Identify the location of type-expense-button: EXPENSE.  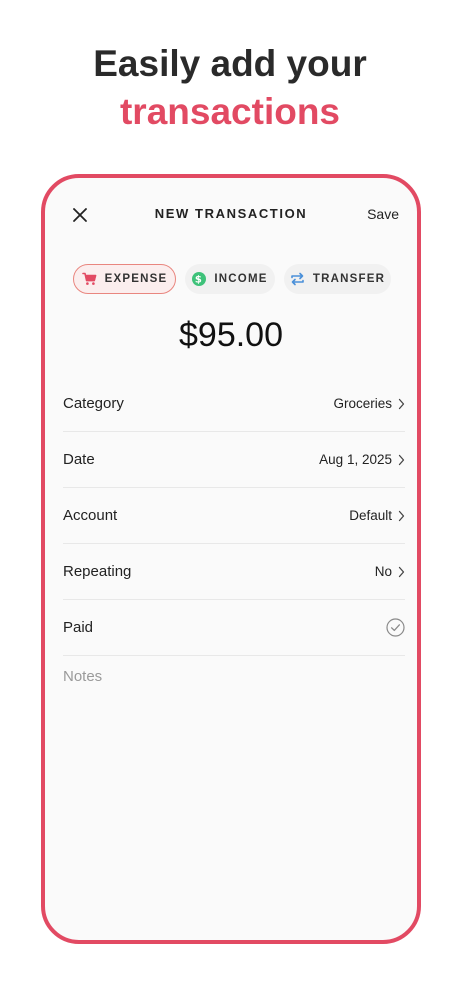
(124, 279).